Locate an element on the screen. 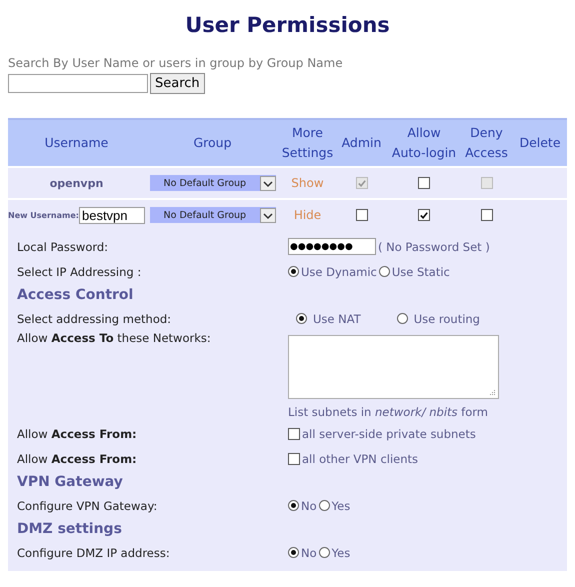  hint-text: List subnets in network/ nbits form is located at coordinates (388, 412).